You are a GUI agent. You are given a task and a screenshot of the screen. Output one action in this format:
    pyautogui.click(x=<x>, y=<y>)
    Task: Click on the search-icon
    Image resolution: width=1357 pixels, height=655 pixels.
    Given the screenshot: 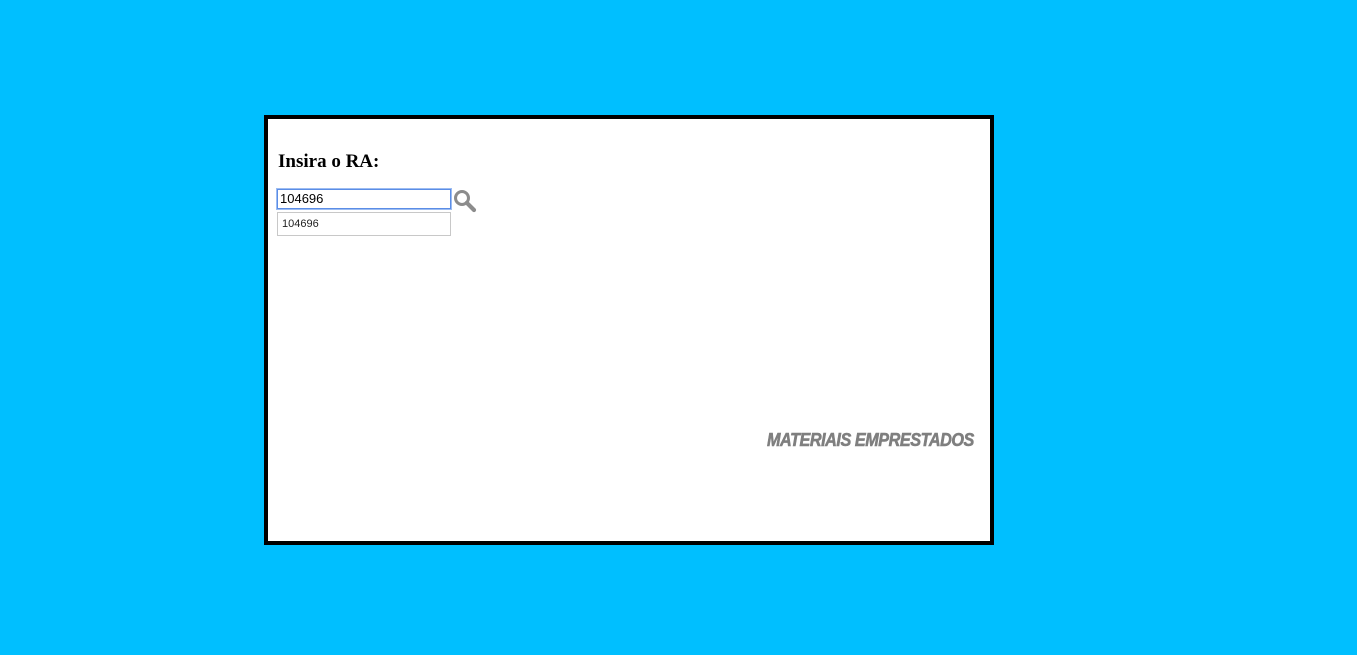 What is the action you would take?
    pyautogui.click(x=465, y=201)
    